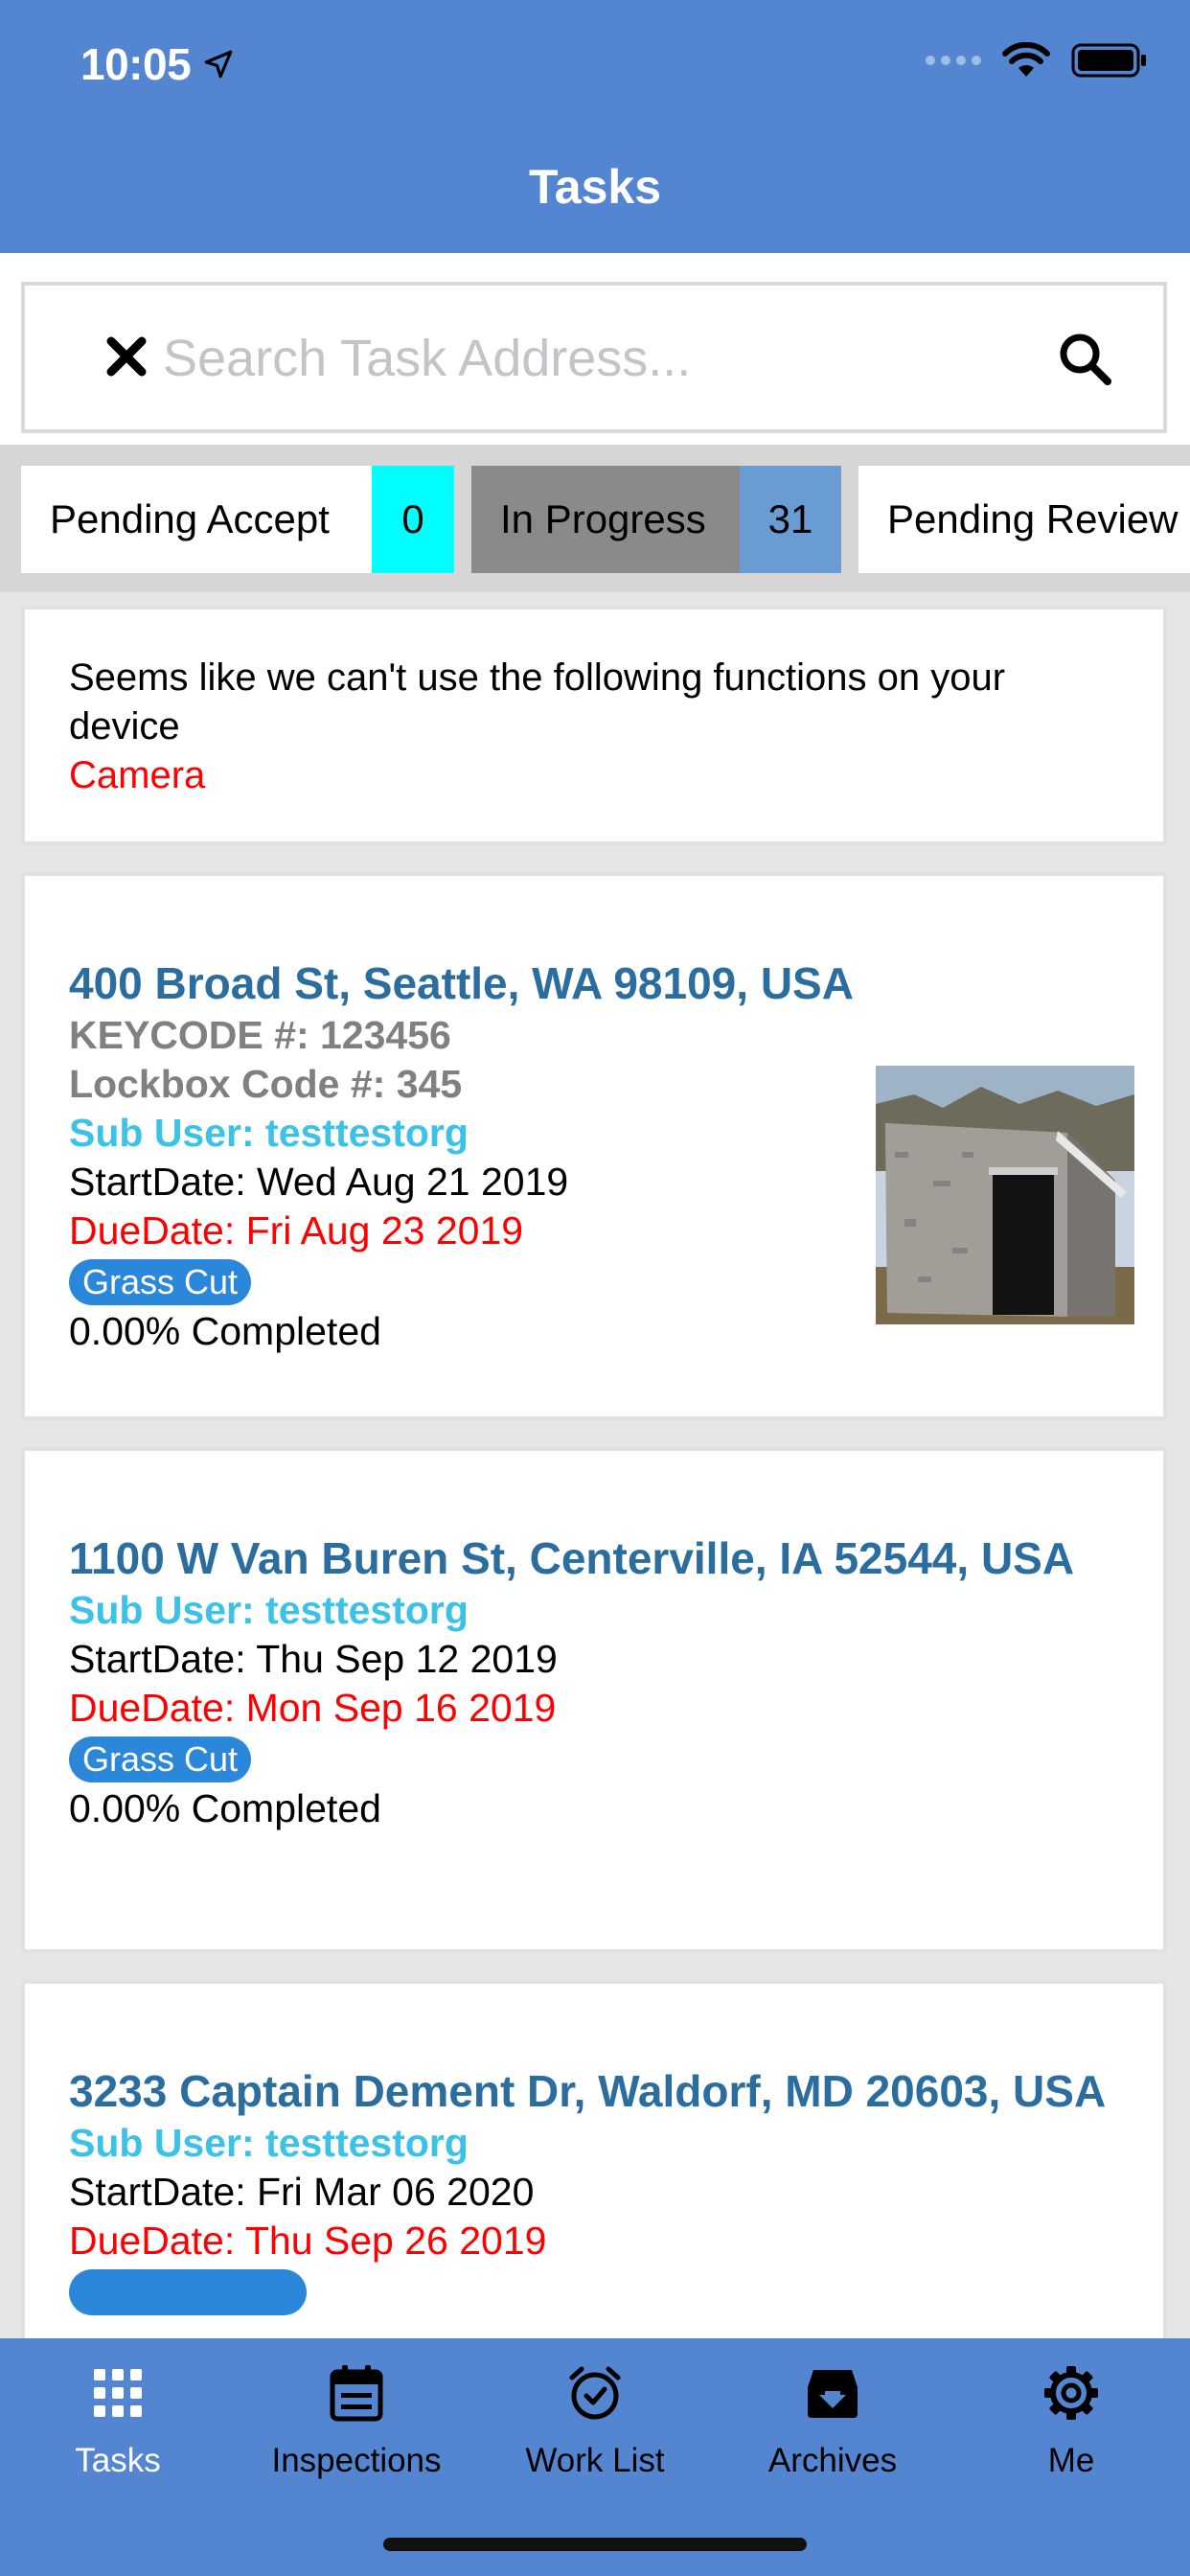 The image size is (1190, 2576). What do you see at coordinates (313, 1708) in the screenshot?
I see `task-due-date: DueDate: Mon Sep 16 2019` at bounding box center [313, 1708].